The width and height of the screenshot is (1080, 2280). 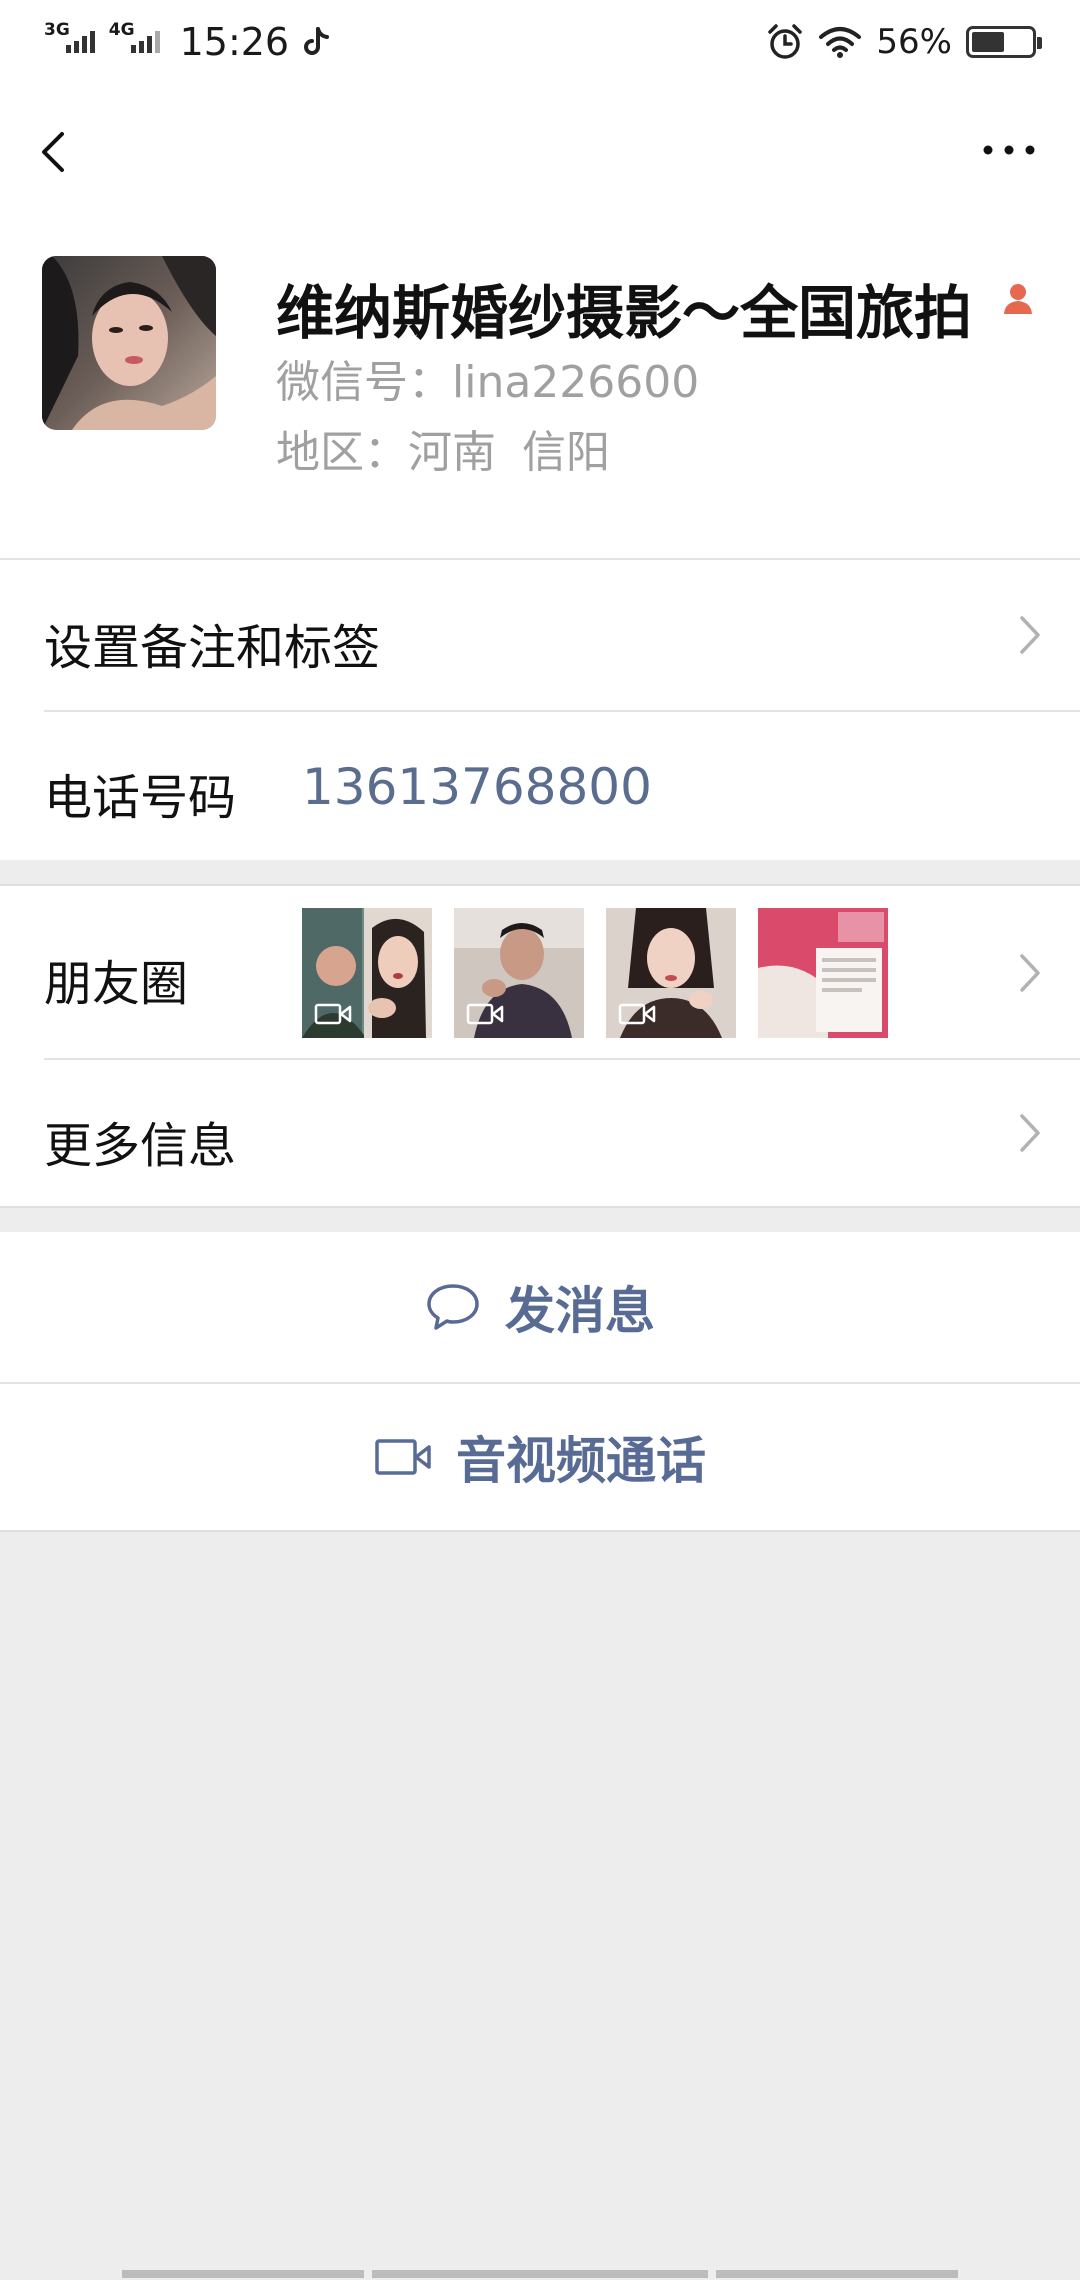 I want to click on phone-cell: 电话号码 13613768800, so click(x=540, y=785).